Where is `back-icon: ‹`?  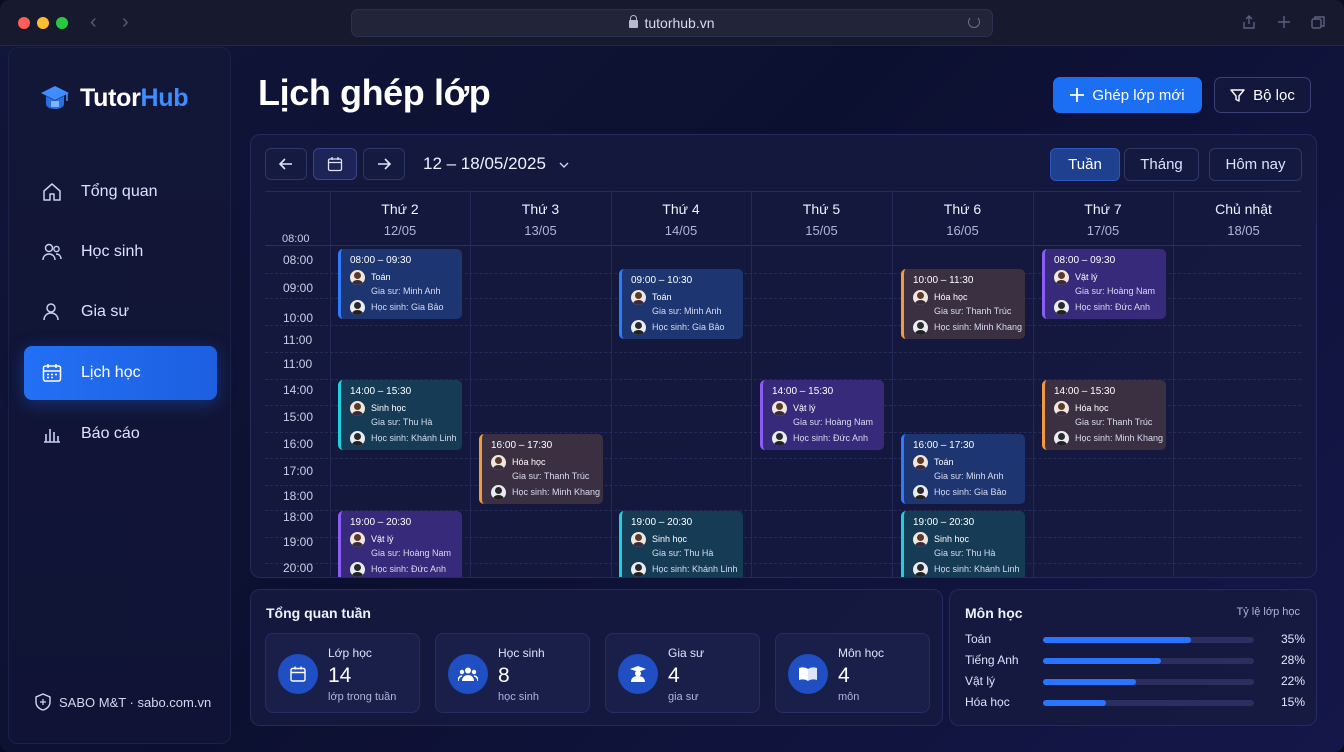 back-icon: ‹ is located at coordinates (93, 22).